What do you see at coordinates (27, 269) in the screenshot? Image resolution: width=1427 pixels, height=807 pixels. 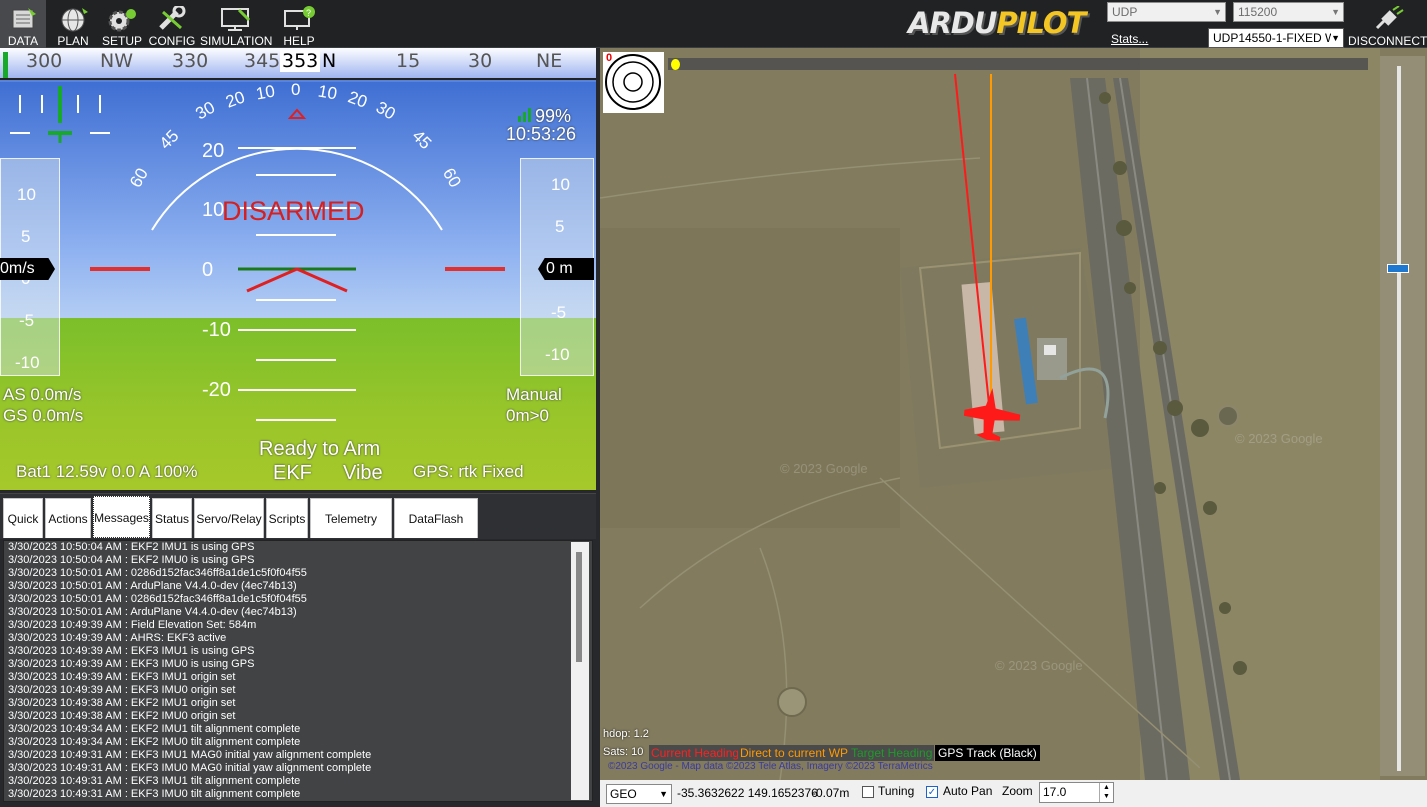 I see `speed-readout: 0m/s` at bounding box center [27, 269].